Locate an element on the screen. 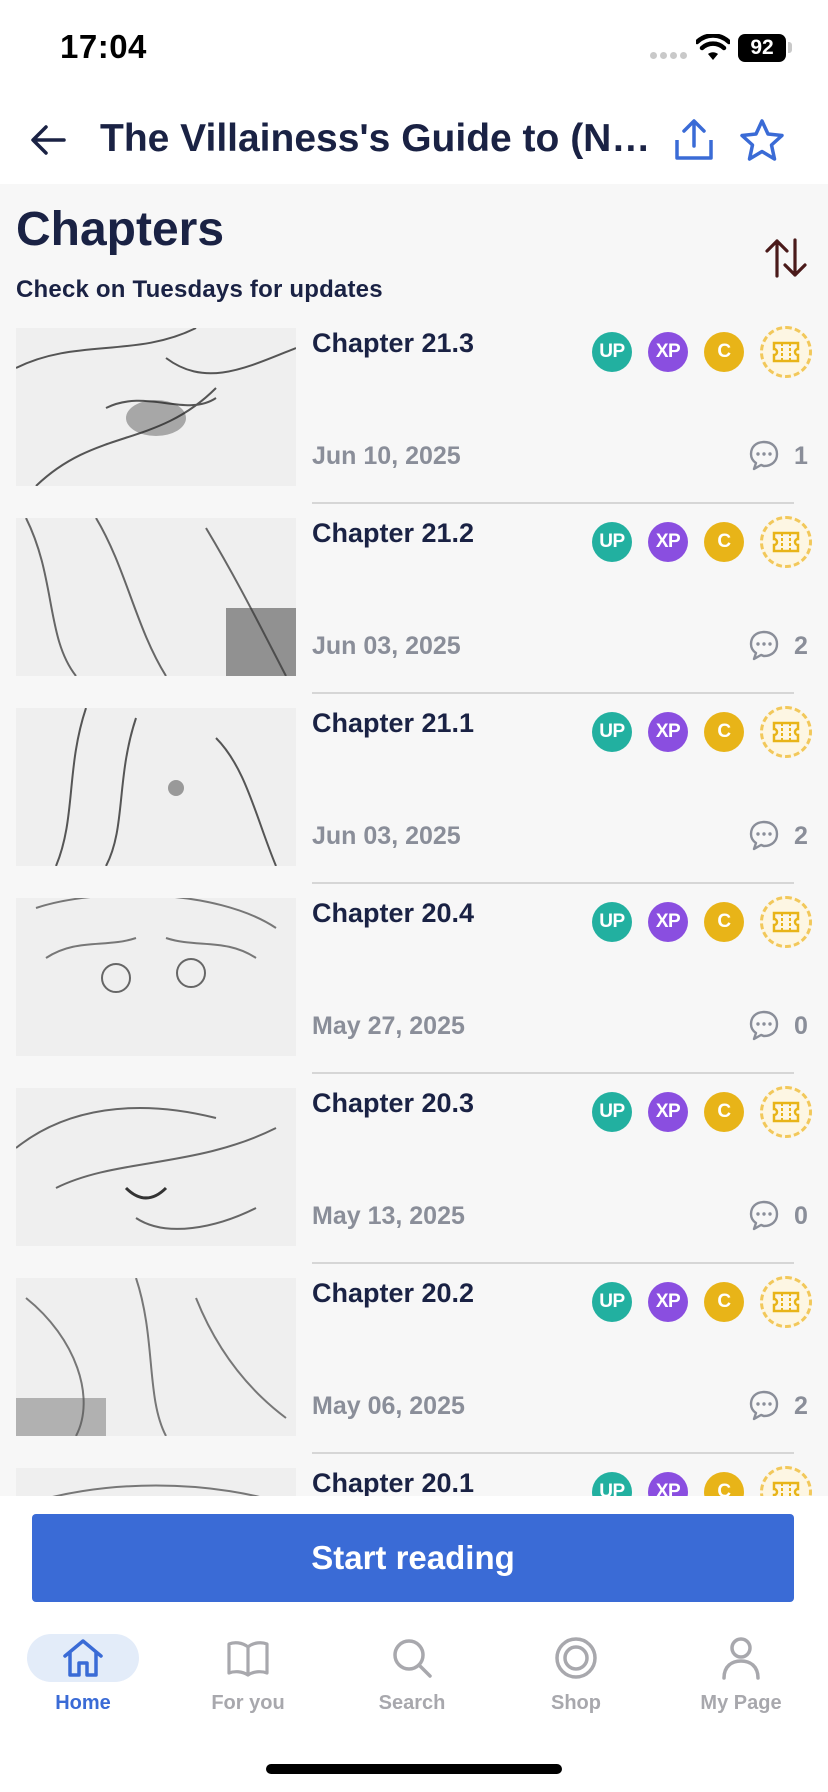  back-button is located at coordinates (48, 140).